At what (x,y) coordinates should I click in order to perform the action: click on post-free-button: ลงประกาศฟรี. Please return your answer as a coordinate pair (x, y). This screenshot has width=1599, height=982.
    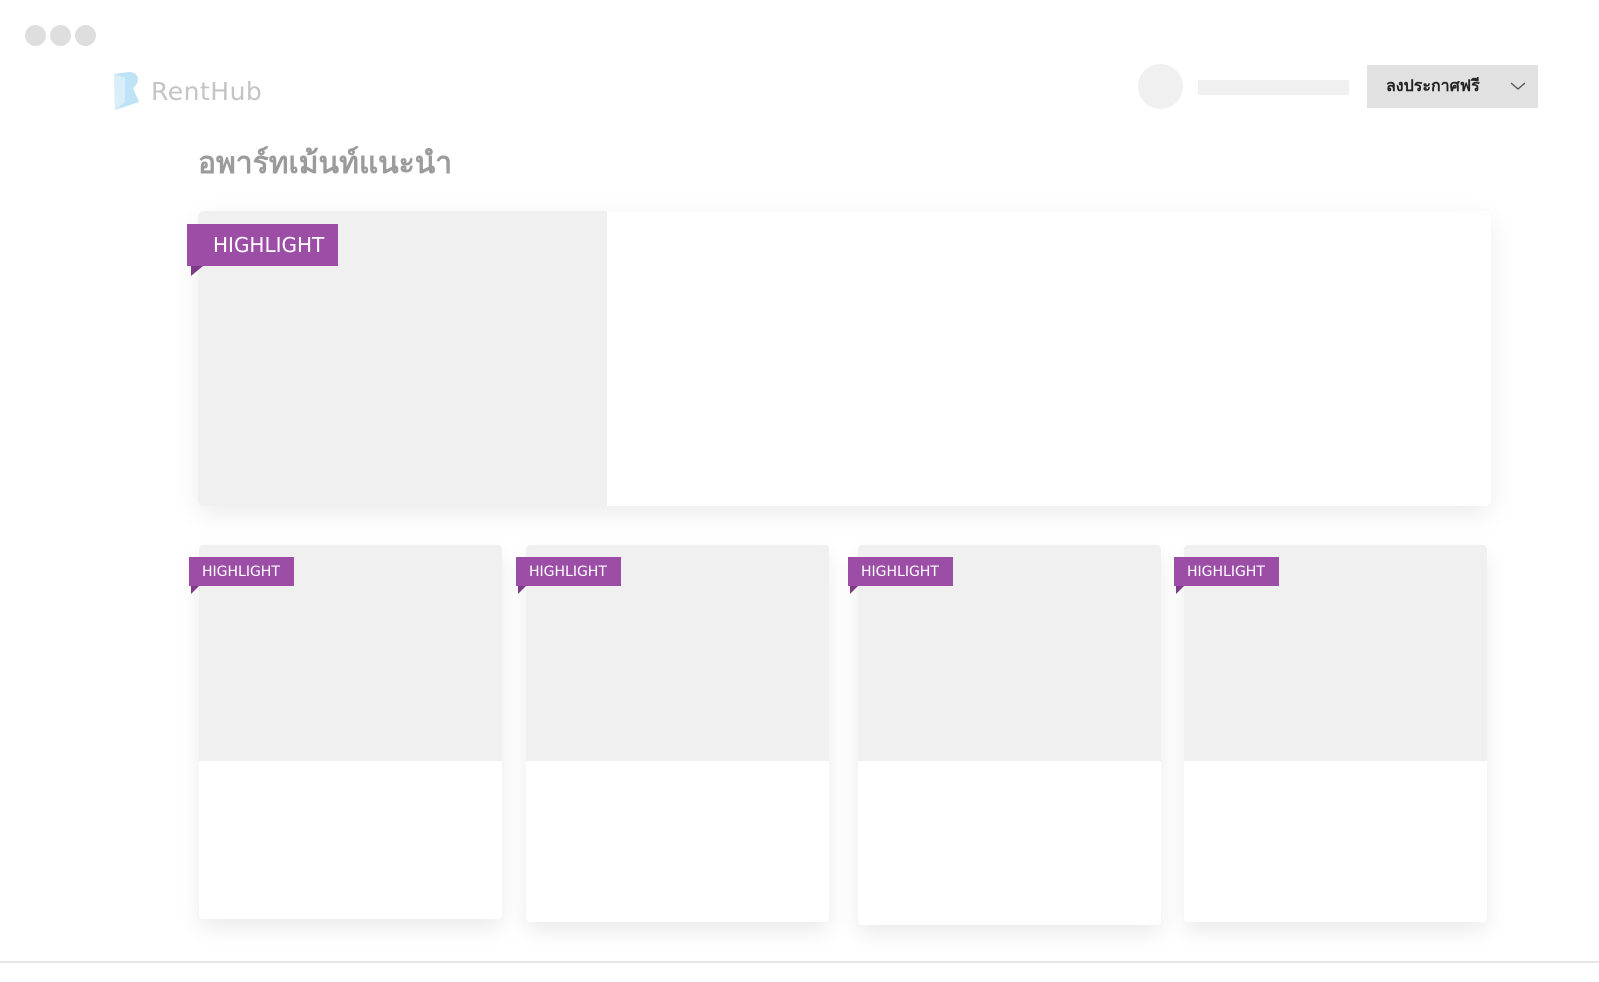
    Looking at the image, I should click on (1452, 86).